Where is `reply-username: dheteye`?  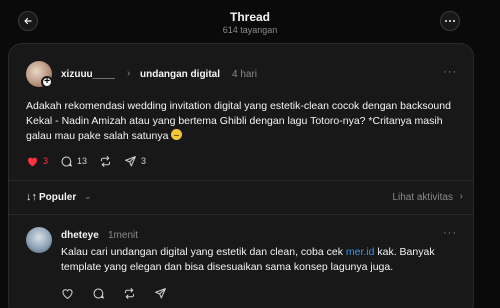 reply-username: dheteye is located at coordinates (80, 235).